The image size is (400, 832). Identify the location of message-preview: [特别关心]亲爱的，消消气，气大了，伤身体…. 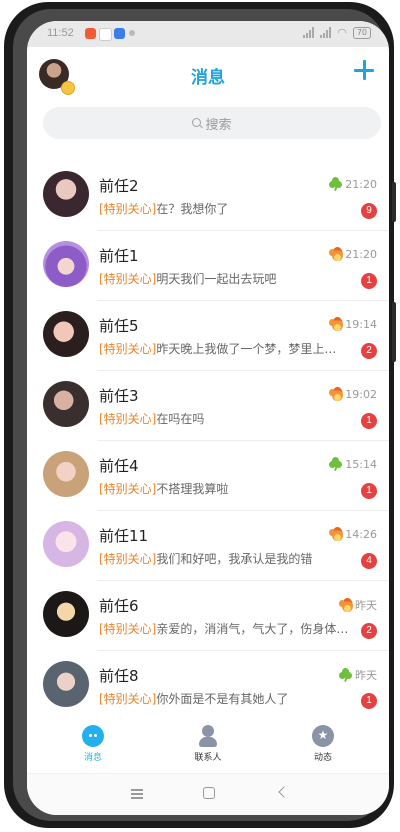
(224, 629).